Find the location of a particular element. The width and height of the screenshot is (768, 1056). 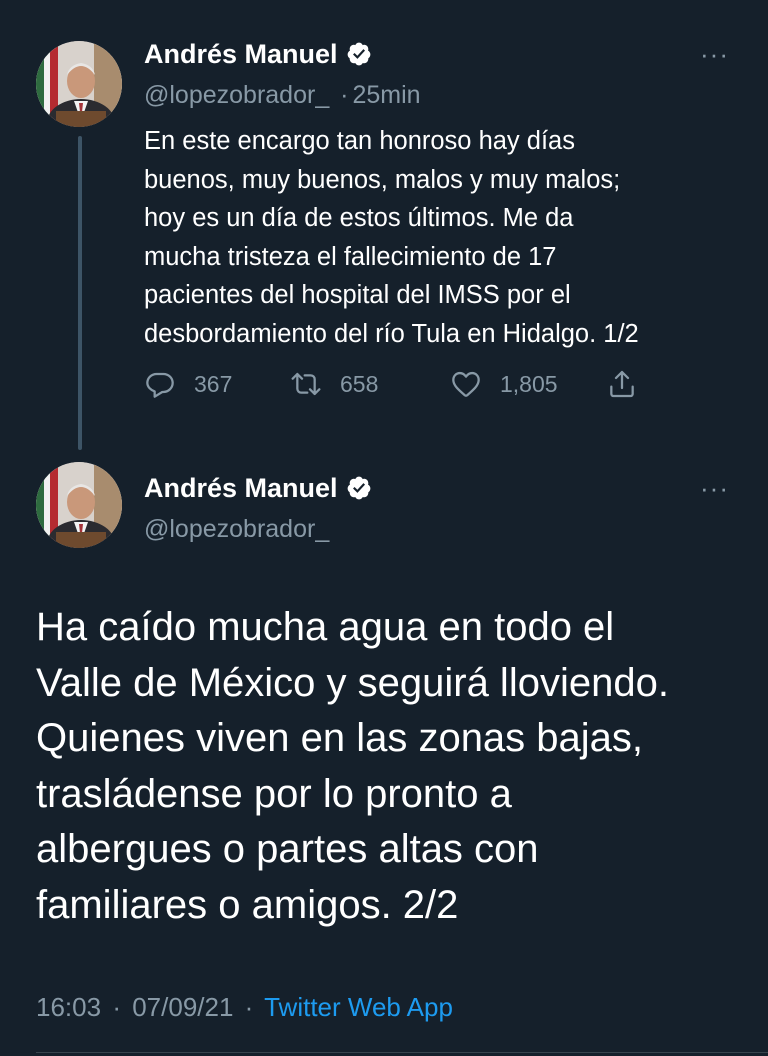

handle-row: @lopezobrador_ is located at coordinates (236, 529).